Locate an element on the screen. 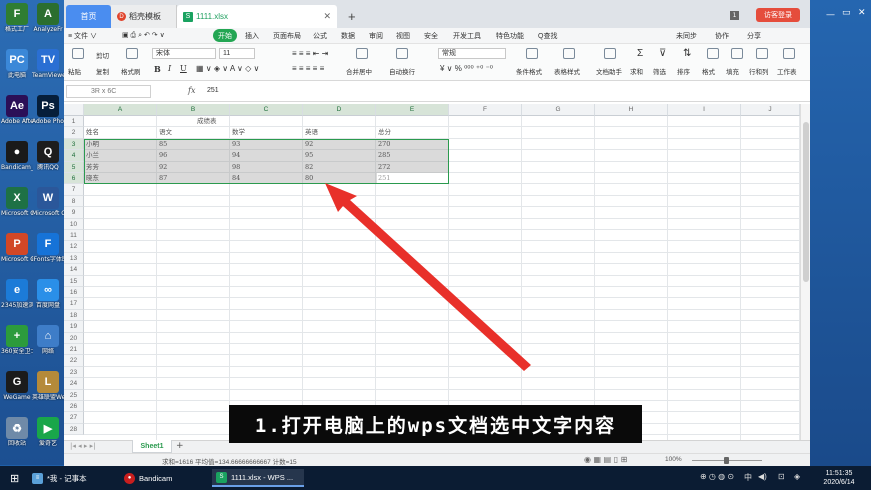  row-header: 16 is located at coordinates (74, 293).